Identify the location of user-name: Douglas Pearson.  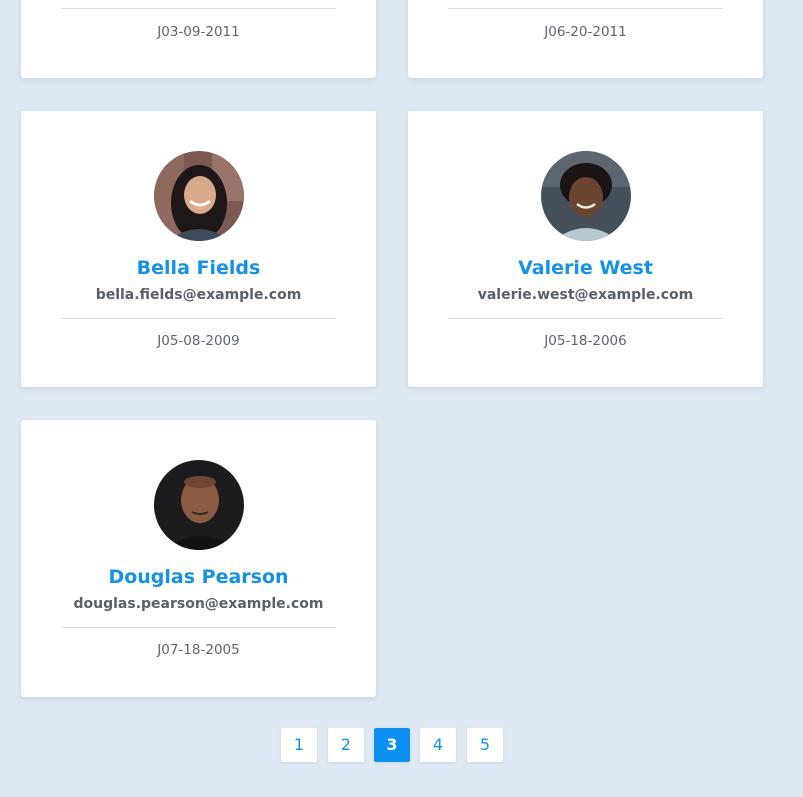
(198, 577).